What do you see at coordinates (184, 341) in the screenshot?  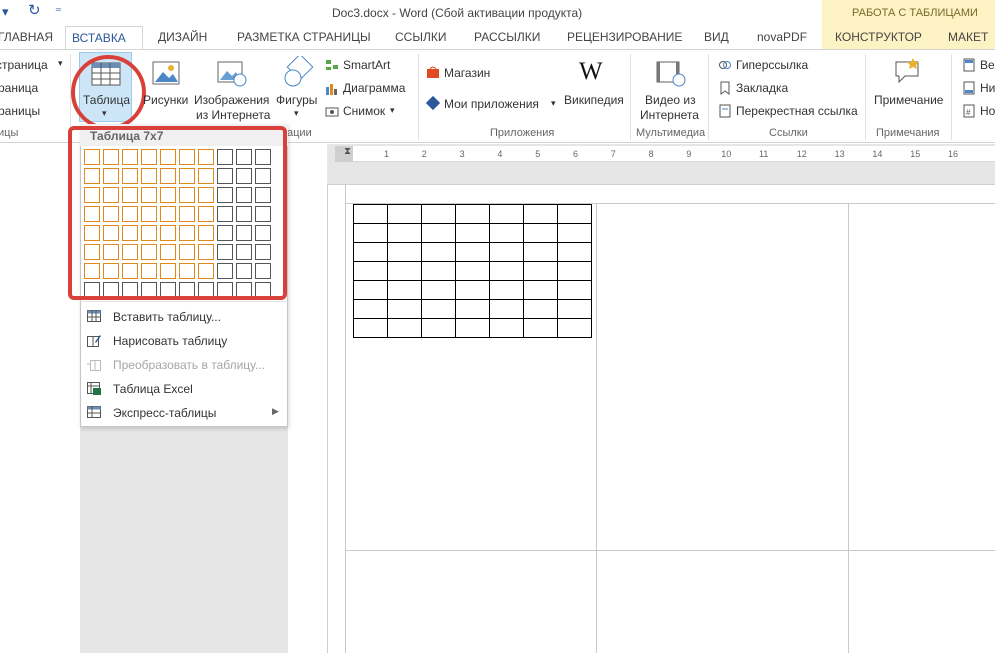 I see `draw-table-menu-item: Нарисовать таблицу` at bounding box center [184, 341].